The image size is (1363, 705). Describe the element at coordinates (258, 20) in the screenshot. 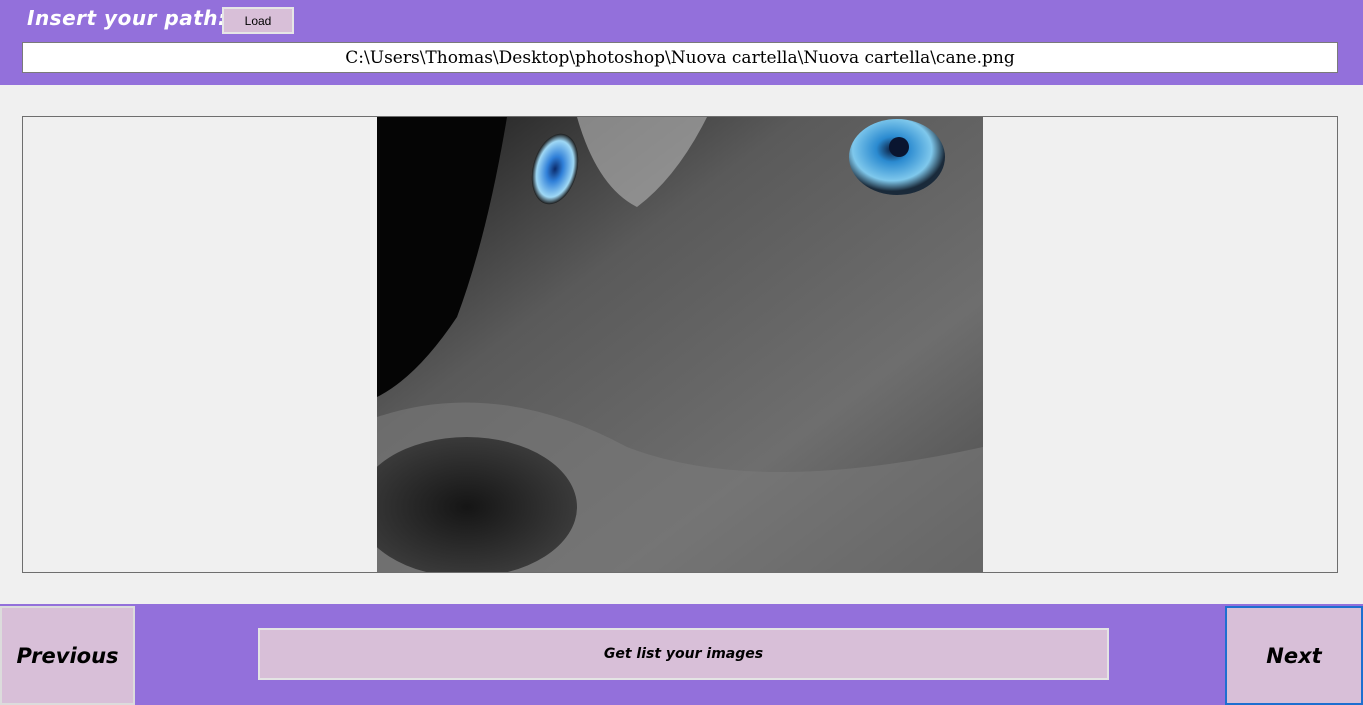

I see `load-button: Load` at that location.